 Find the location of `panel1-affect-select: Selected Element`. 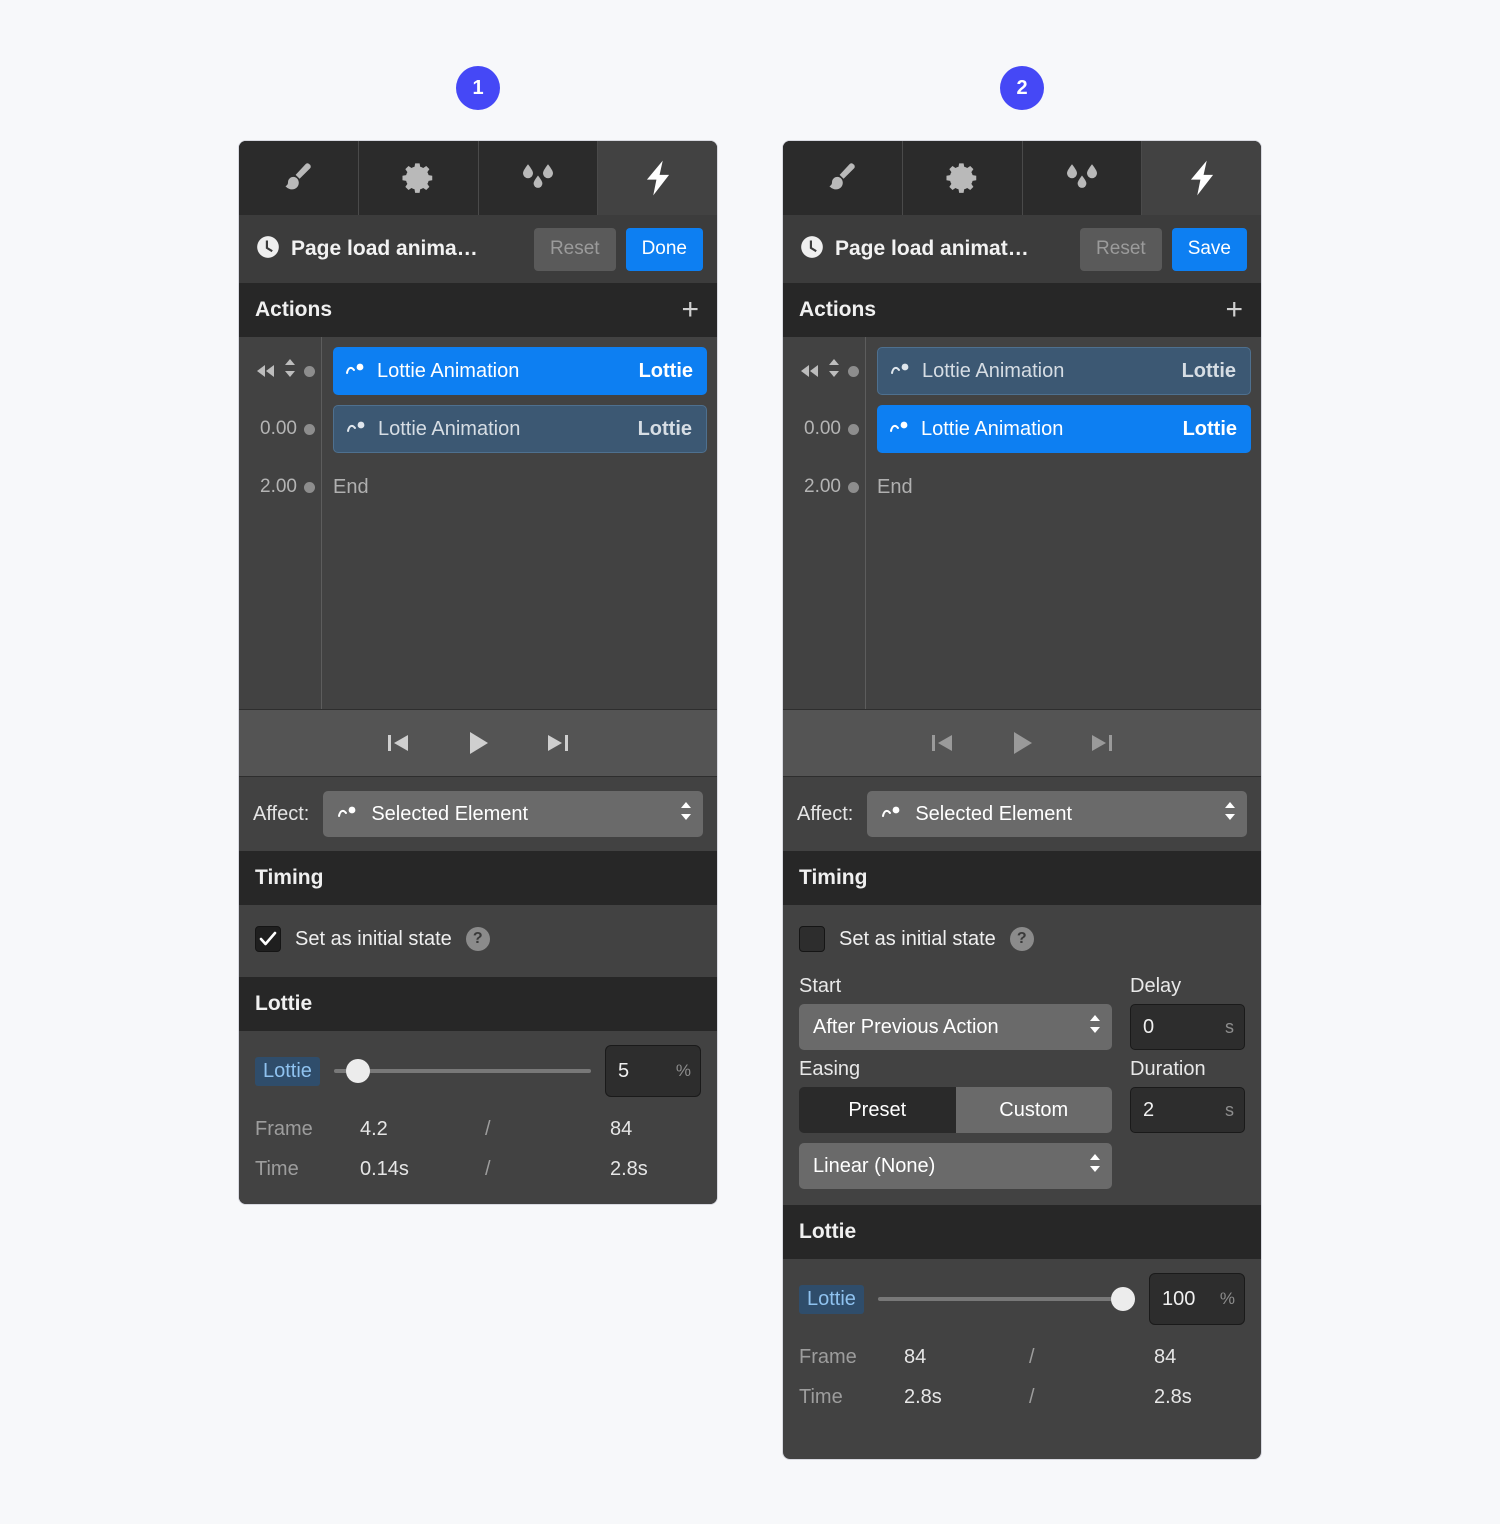

panel1-affect-select: Selected Element is located at coordinates (513, 814).